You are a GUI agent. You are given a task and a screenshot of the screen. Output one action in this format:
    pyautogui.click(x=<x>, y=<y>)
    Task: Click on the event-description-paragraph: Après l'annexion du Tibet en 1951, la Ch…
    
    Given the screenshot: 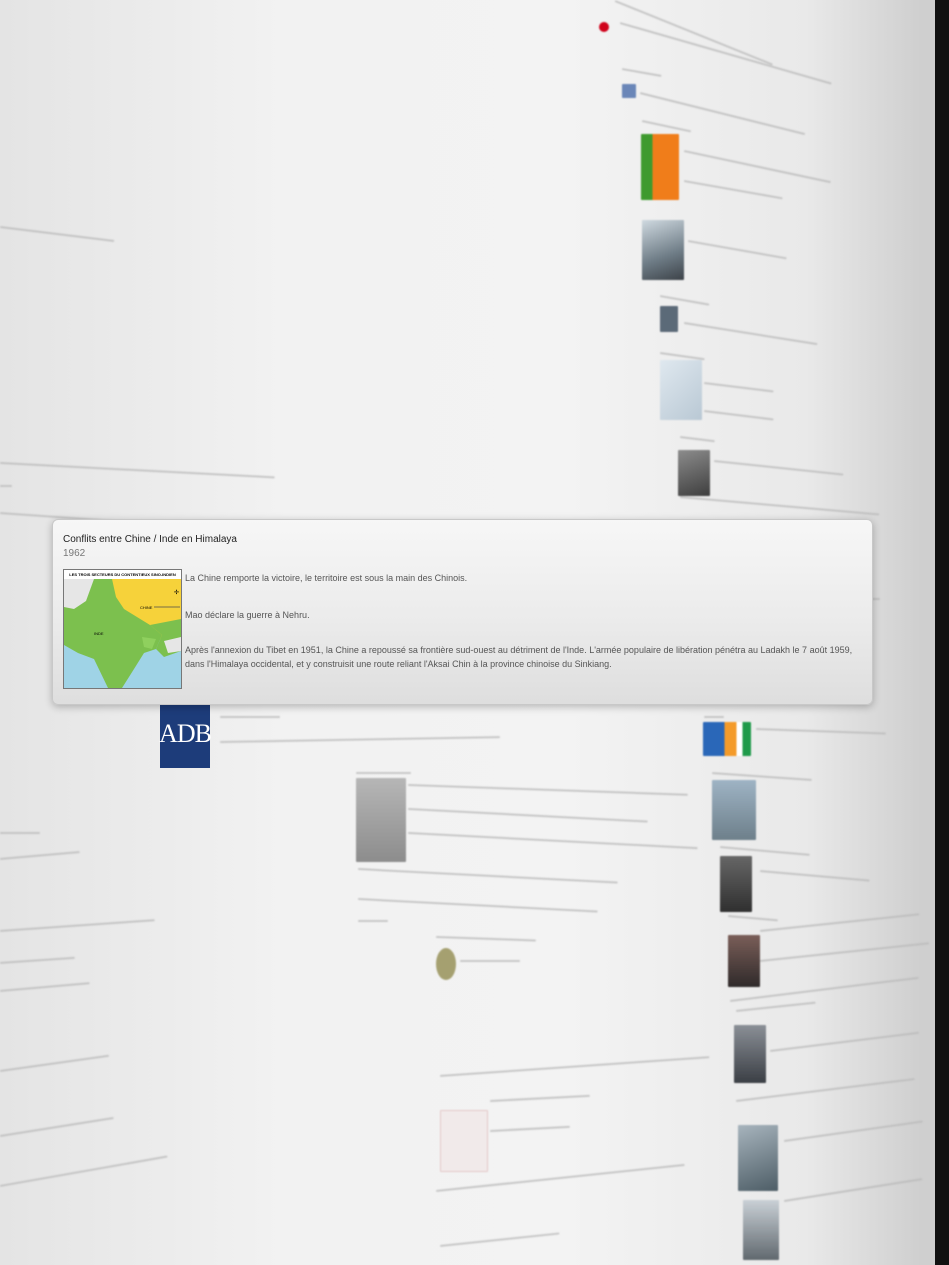 What is the action you would take?
    pyautogui.click(x=519, y=657)
    